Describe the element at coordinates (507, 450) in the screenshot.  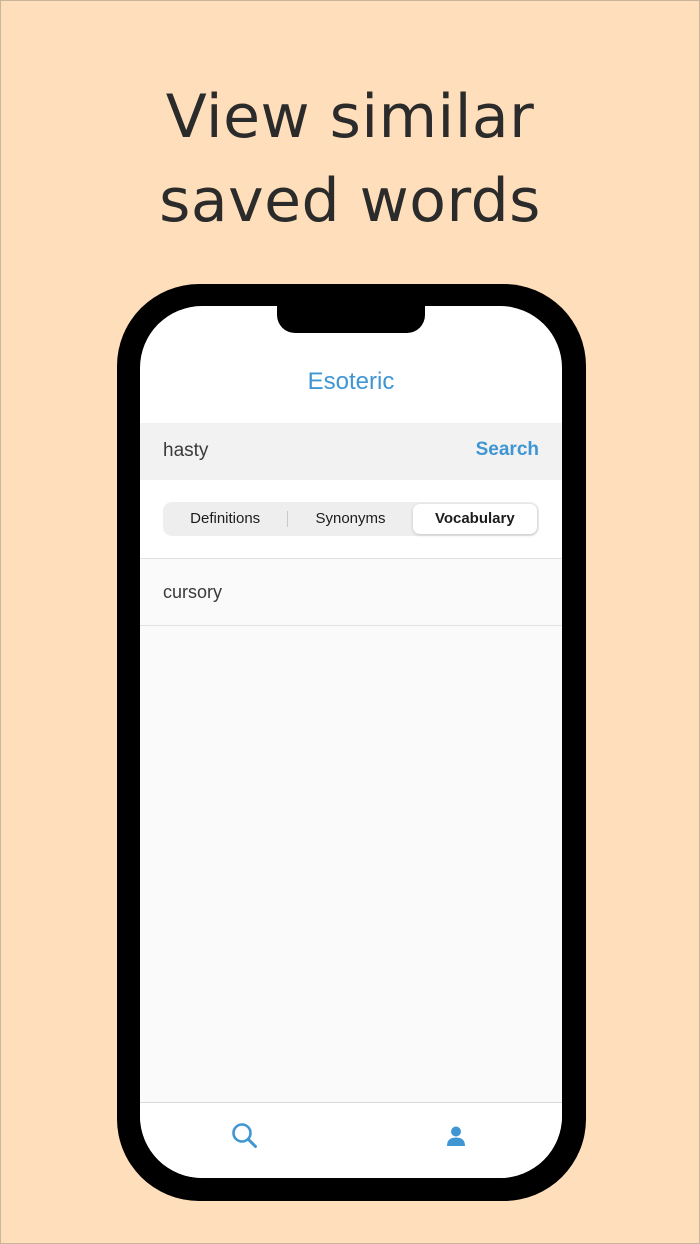
I see `search-button: Search` at that location.